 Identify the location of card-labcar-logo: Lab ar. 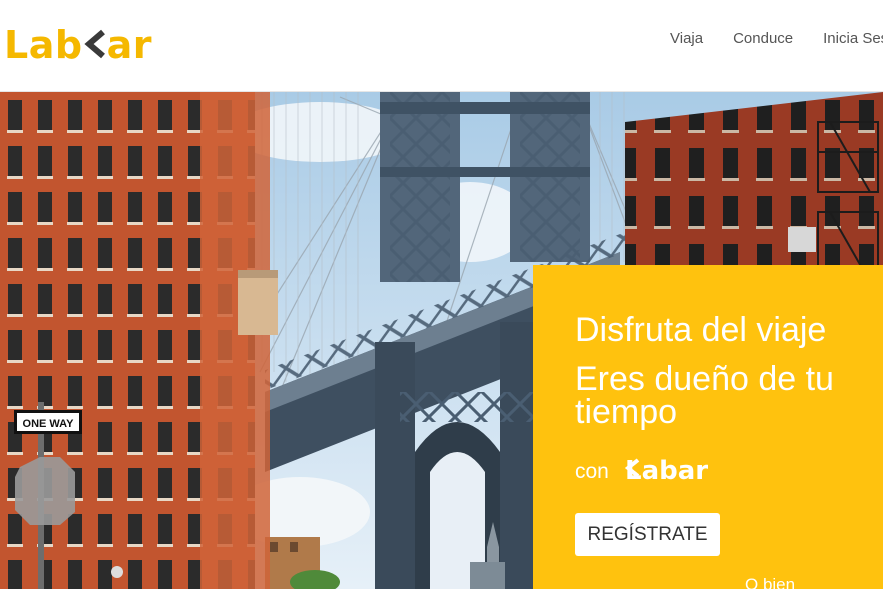
(666, 471).